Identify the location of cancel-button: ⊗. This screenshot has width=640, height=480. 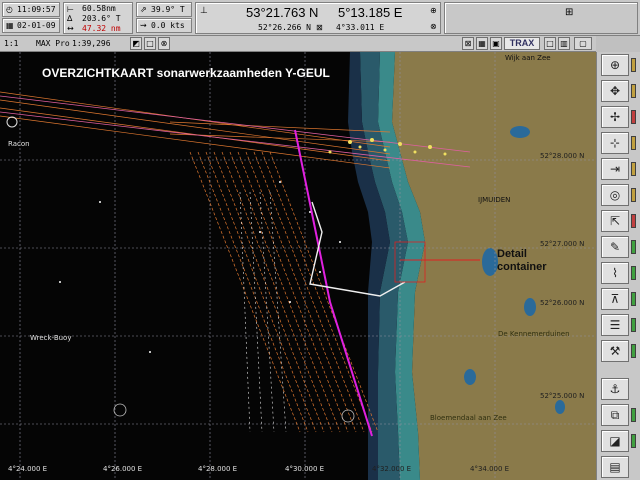
(164, 43).